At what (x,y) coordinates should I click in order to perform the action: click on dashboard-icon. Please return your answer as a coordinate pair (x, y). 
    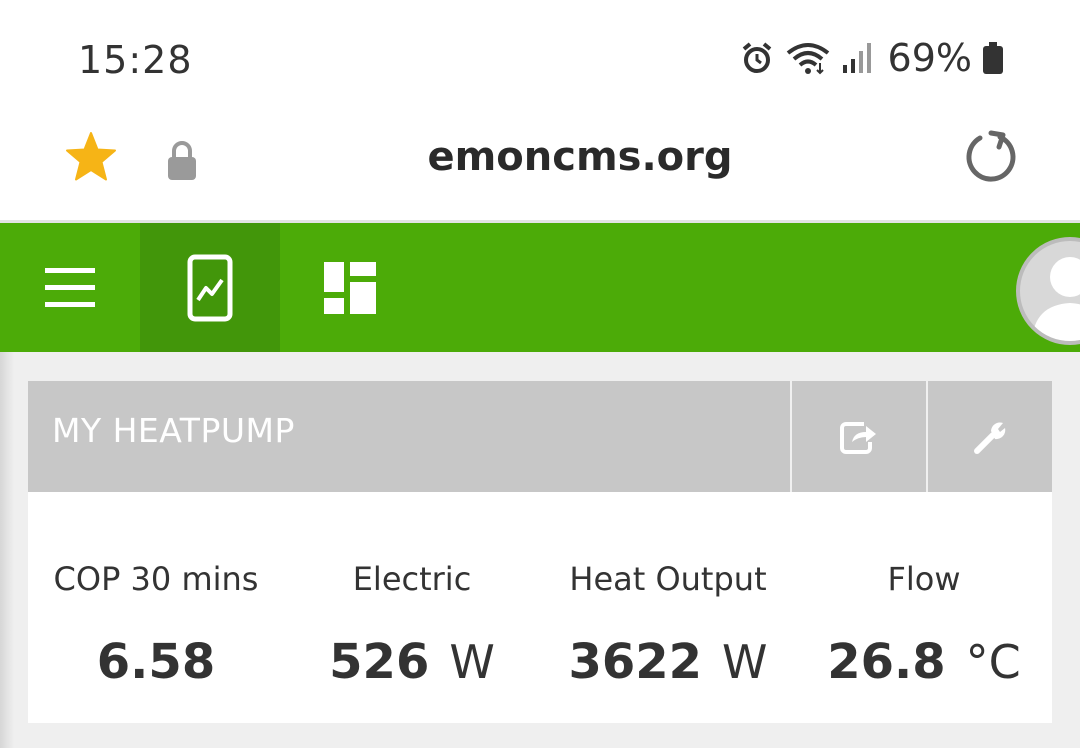
    Looking at the image, I should click on (350, 287).